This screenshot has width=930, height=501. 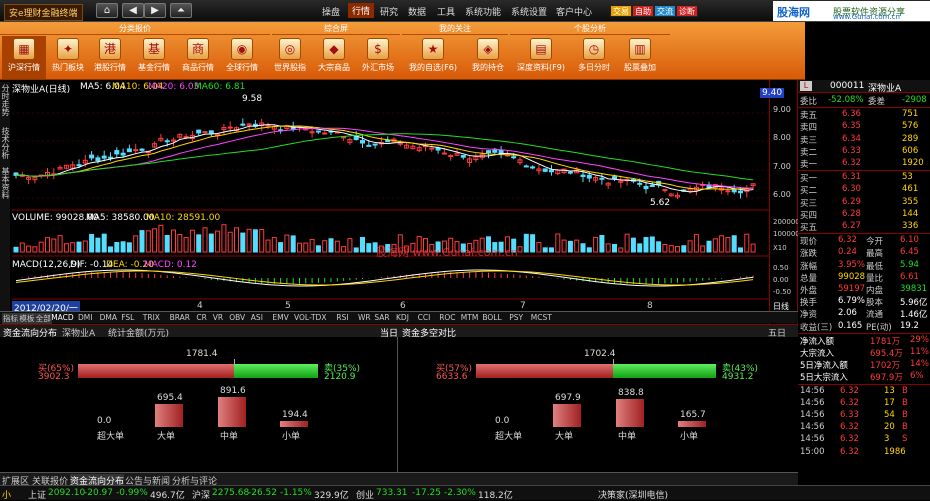 What do you see at coordinates (290, 57) in the screenshot?
I see `toolbar-btn-6: ◎ 世界股指` at bounding box center [290, 57].